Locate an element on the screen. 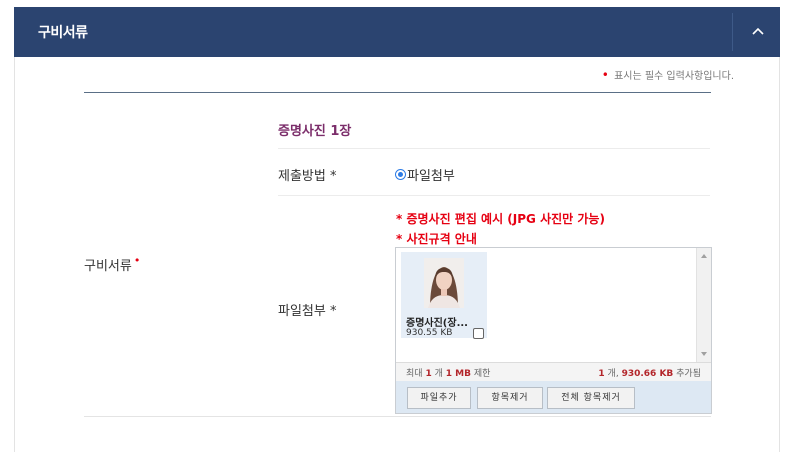 The width and height of the screenshot is (800, 452). scroll-up-icon is located at coordinates (704, 256).